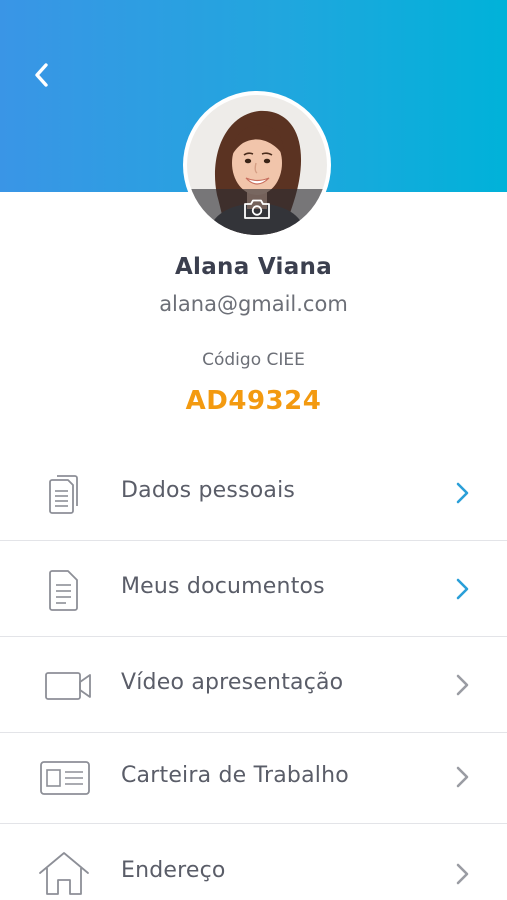 The width and height of the screenshot is (507, 900). I want to click on home-icon, so click(64, 873).